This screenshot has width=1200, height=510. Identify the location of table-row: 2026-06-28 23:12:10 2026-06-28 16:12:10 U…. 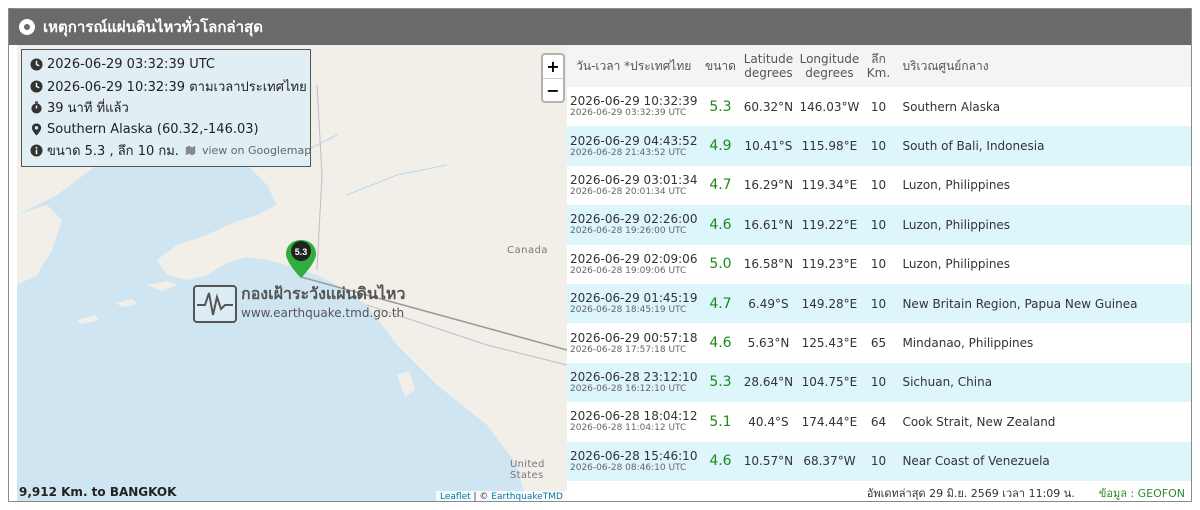
(879, 382).